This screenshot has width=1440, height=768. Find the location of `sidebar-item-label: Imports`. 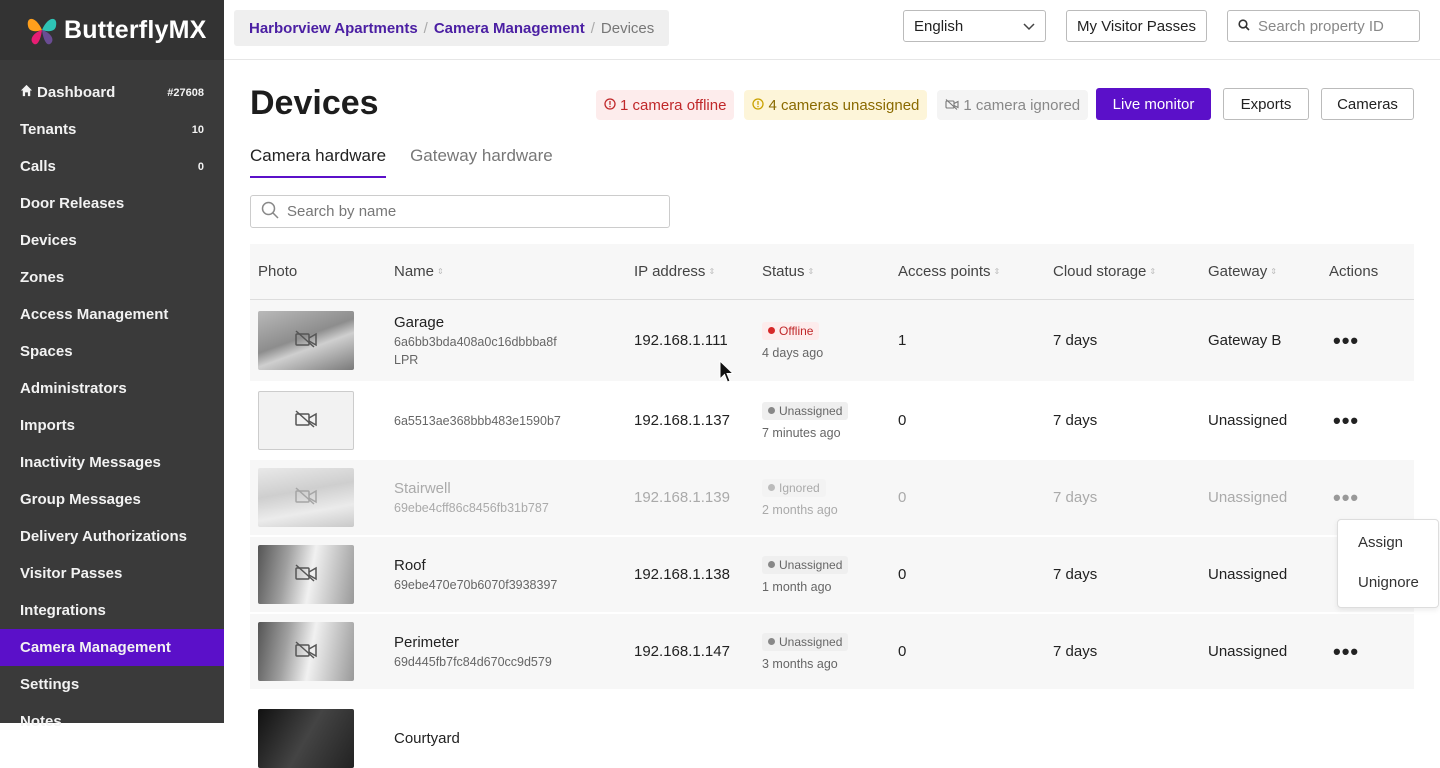

sidebar-item-label: Imports is located at coordinates (47, 425).